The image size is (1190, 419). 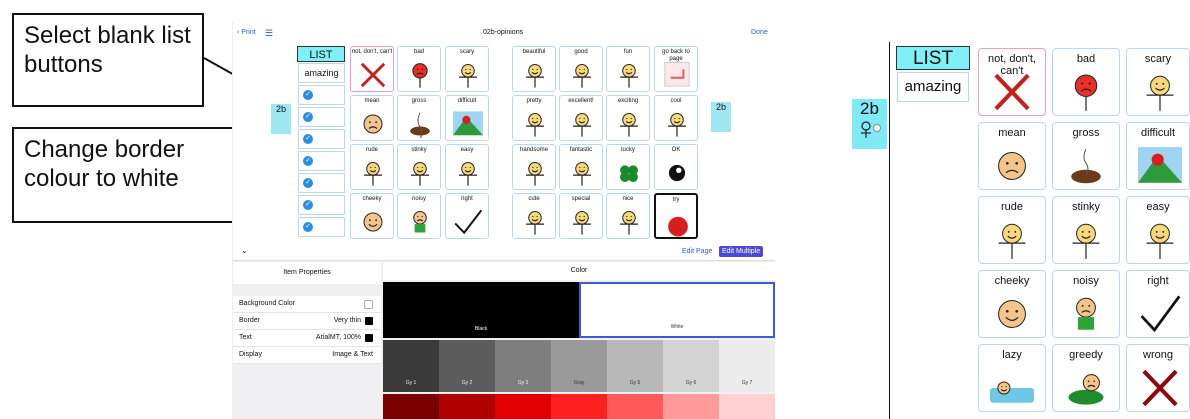 What do you see at coordinates (467, 199) in the screenshot?
I see `cell-label: right` at bounding box center [467, 199].